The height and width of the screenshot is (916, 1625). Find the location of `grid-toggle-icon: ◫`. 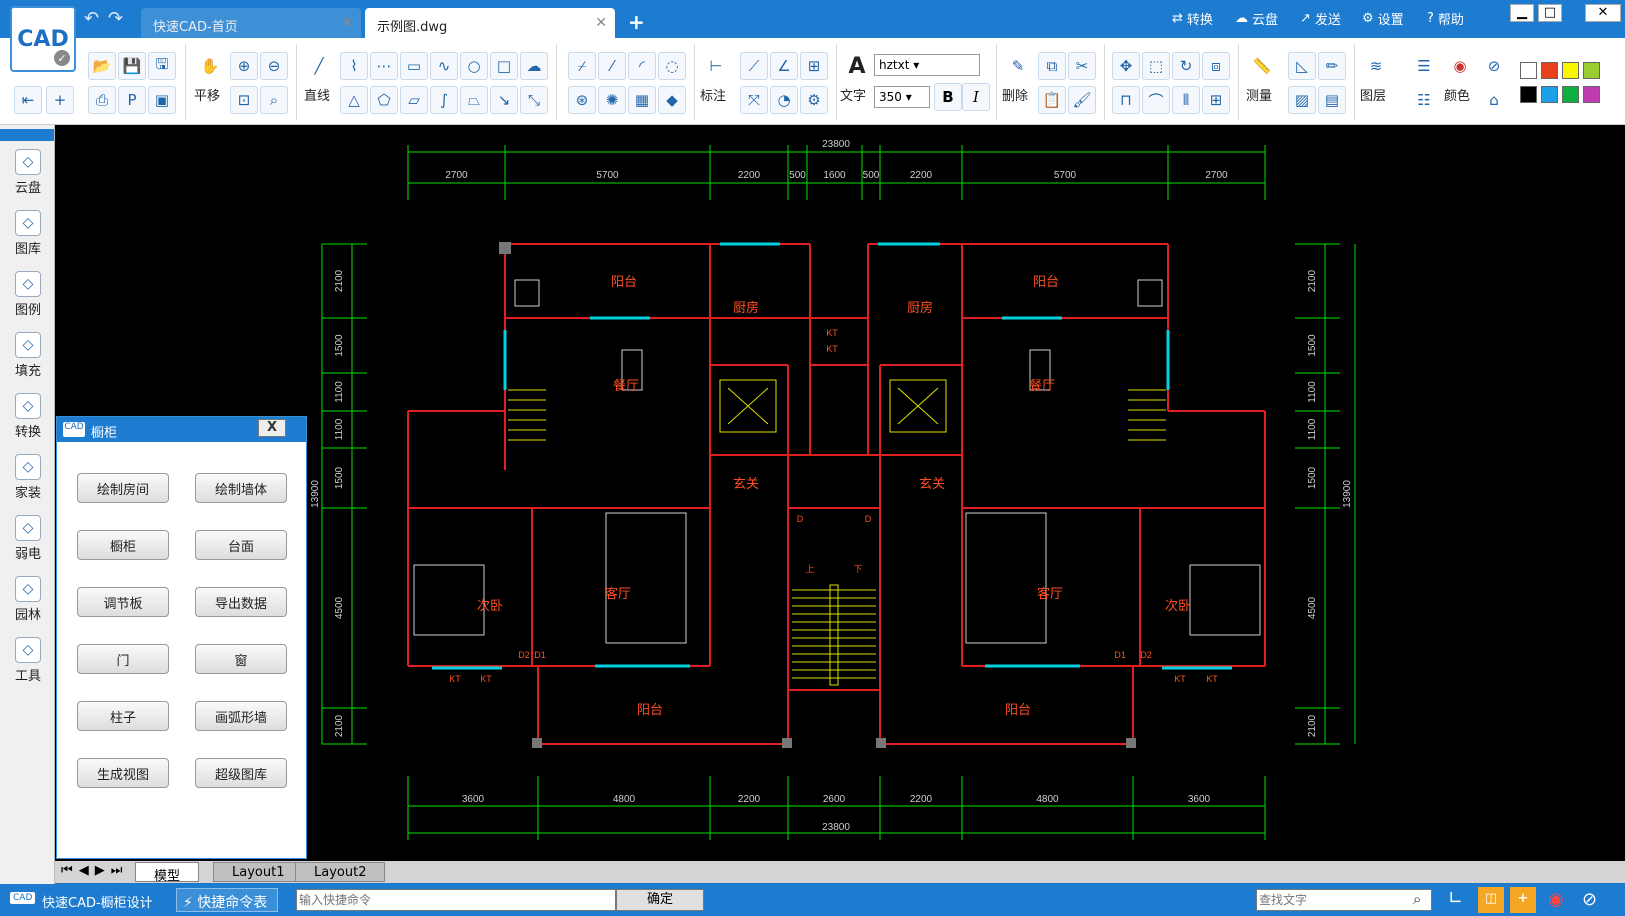

grid-toggle-icon: ◫ is located at coordinates (1491, 900).